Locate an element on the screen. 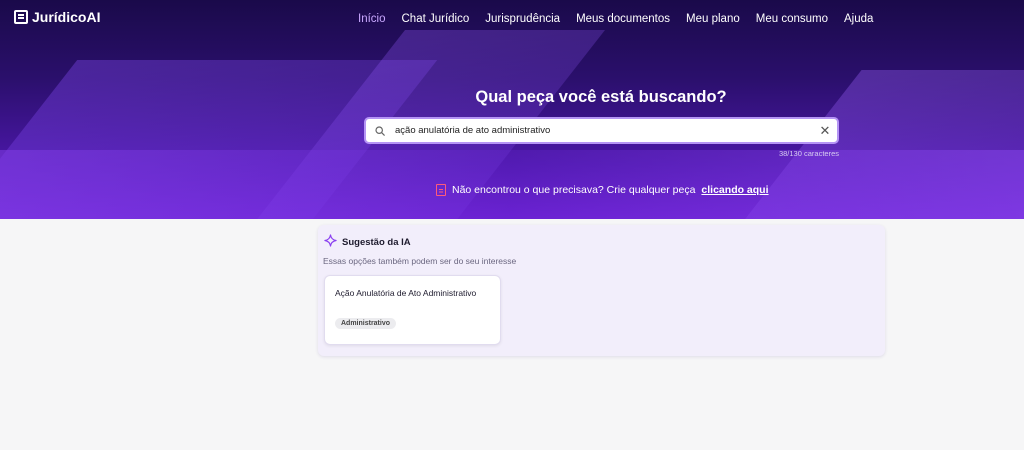 The width and height of the screenshot is (1024, 450). ai-suggestions-header: Sugestão da IA is located at coordinates (367, 242).